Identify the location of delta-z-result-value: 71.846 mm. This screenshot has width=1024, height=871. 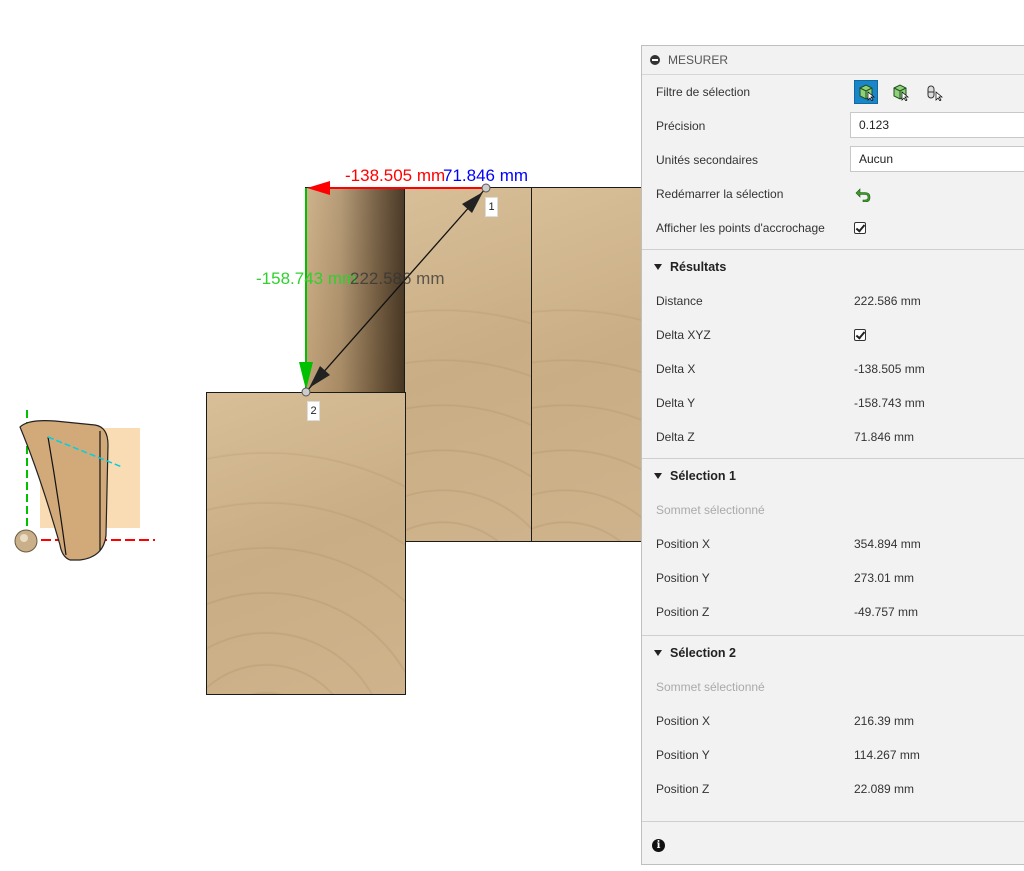
(884, 437).